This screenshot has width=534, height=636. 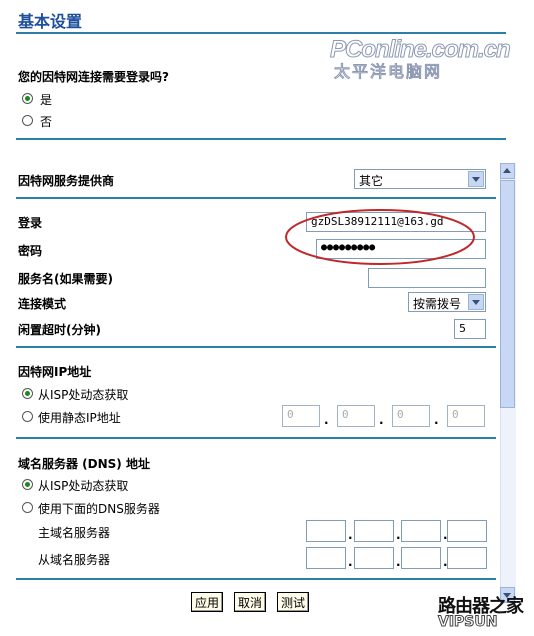 What do you see at coordinates (83, 486) in the screenshot?
I see `dns-dynamic-label: 从ISP处动态获取` at bounding box center [83, 486].